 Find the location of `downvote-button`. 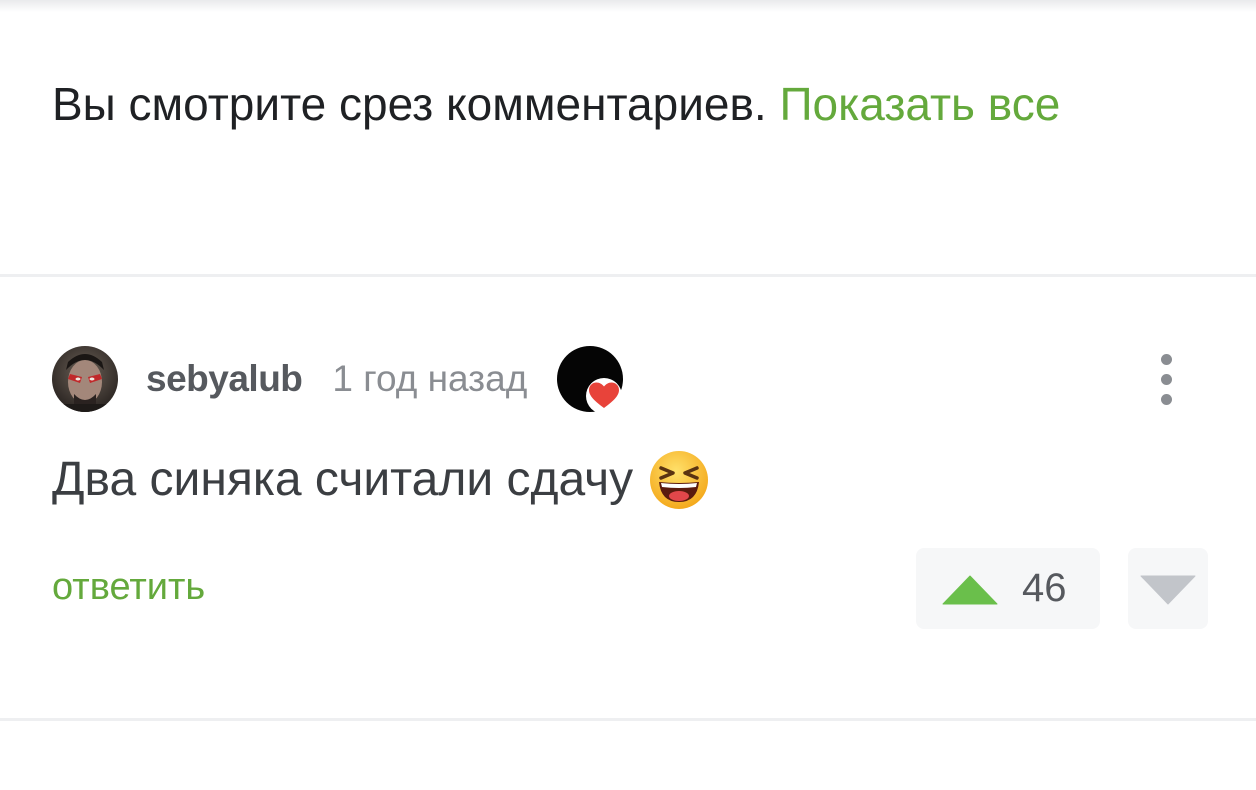

downvote-button is located at coordinates (1168, 588).